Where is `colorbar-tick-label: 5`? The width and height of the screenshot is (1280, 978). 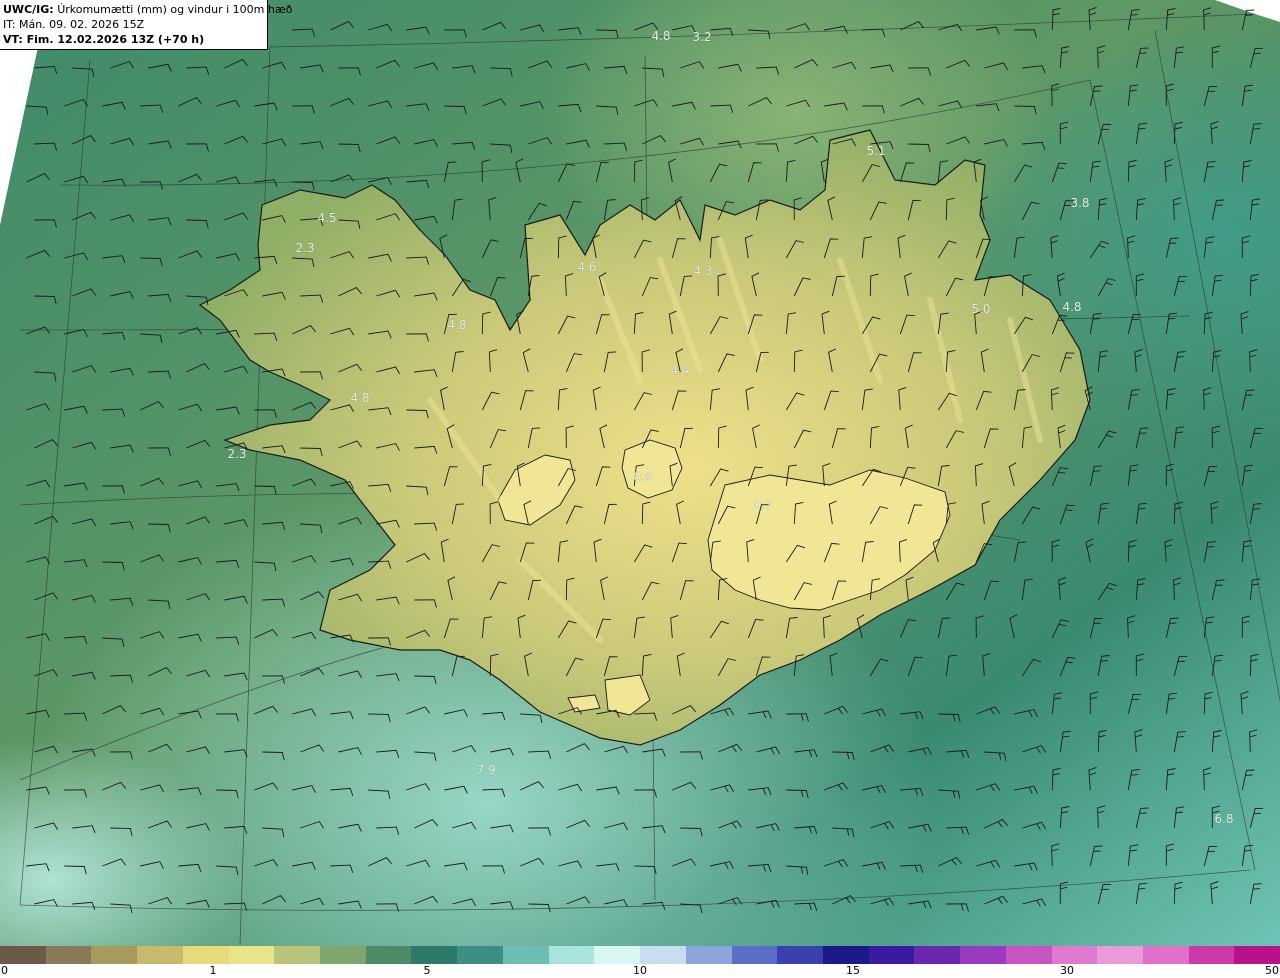 colorbar-tick-label: 5 is located at coordinates (427, 970).